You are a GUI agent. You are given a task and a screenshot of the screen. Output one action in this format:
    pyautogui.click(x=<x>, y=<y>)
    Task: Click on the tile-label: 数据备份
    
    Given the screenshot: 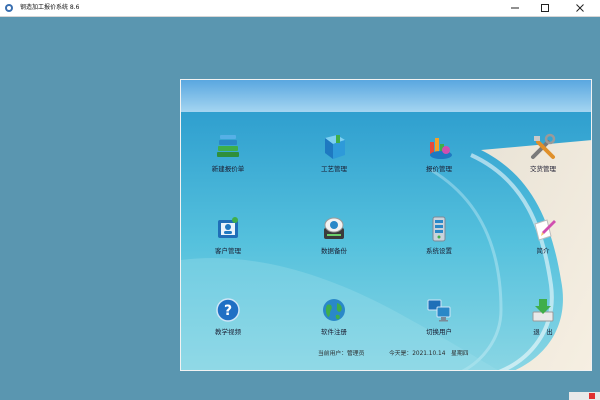 What is the action you would take?
    pyautogui.click(x=334, y=251)
    